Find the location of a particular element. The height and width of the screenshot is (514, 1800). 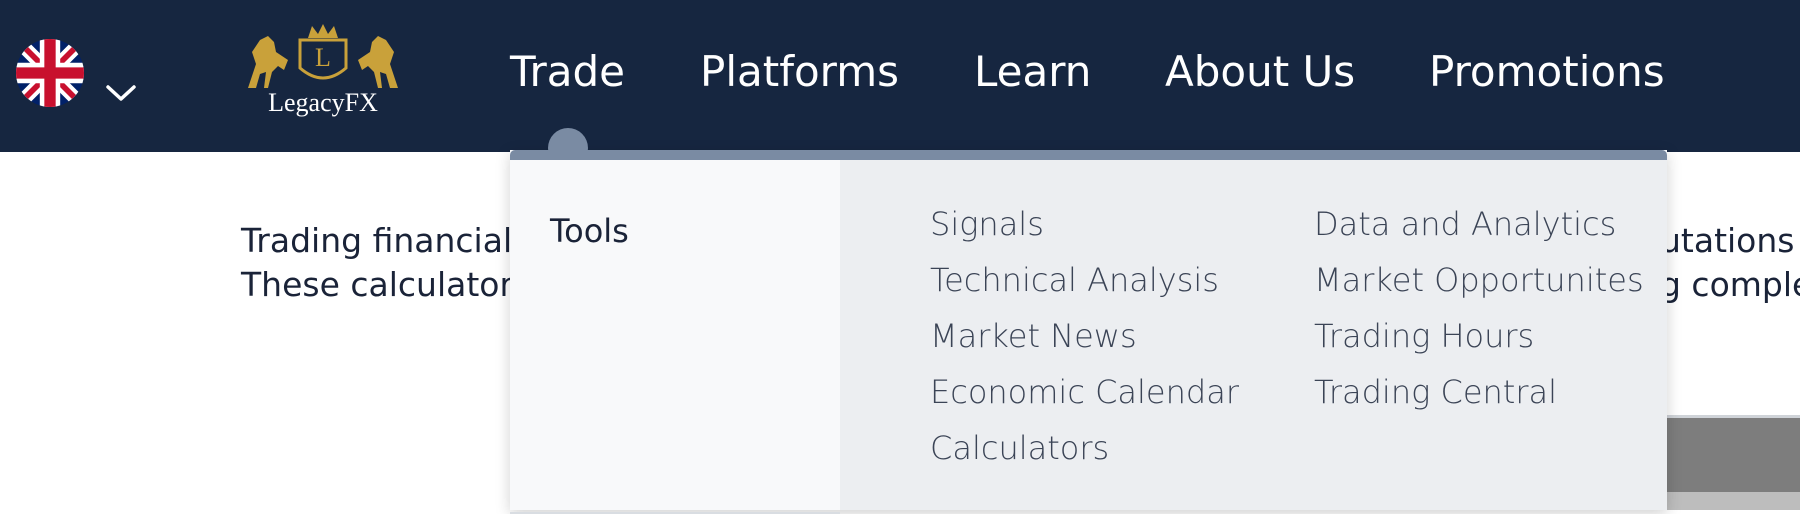

menu-item-economic-calendar: Economic Calendar is located at coordinates (1084, 392).